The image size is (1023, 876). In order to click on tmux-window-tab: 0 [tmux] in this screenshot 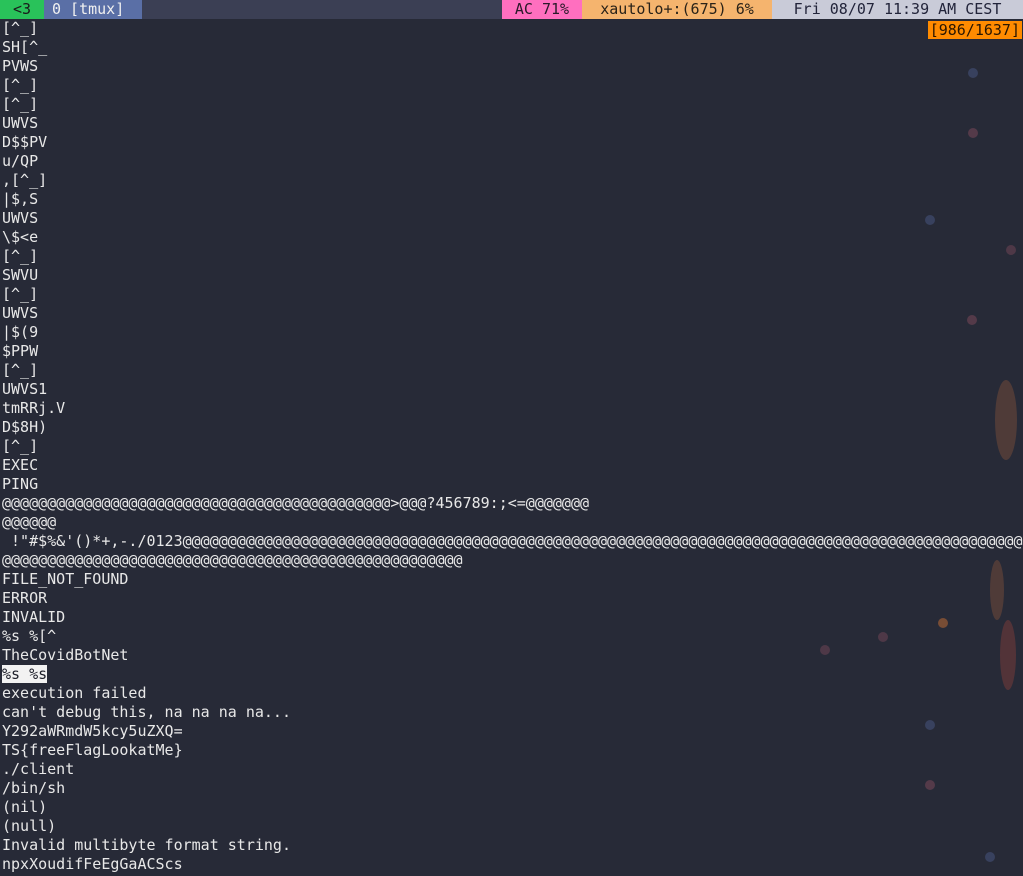, I will do `click(93, 9)`.